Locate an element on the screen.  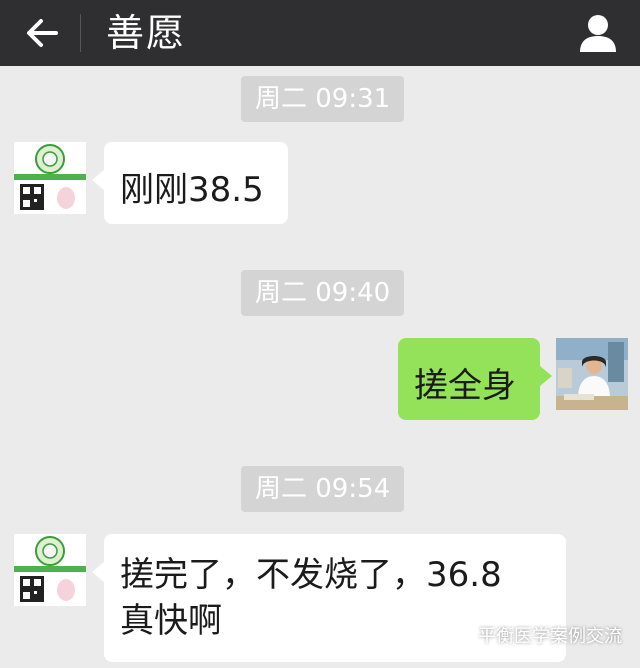
user-photo-avatar is located at coordinates (592, 374).